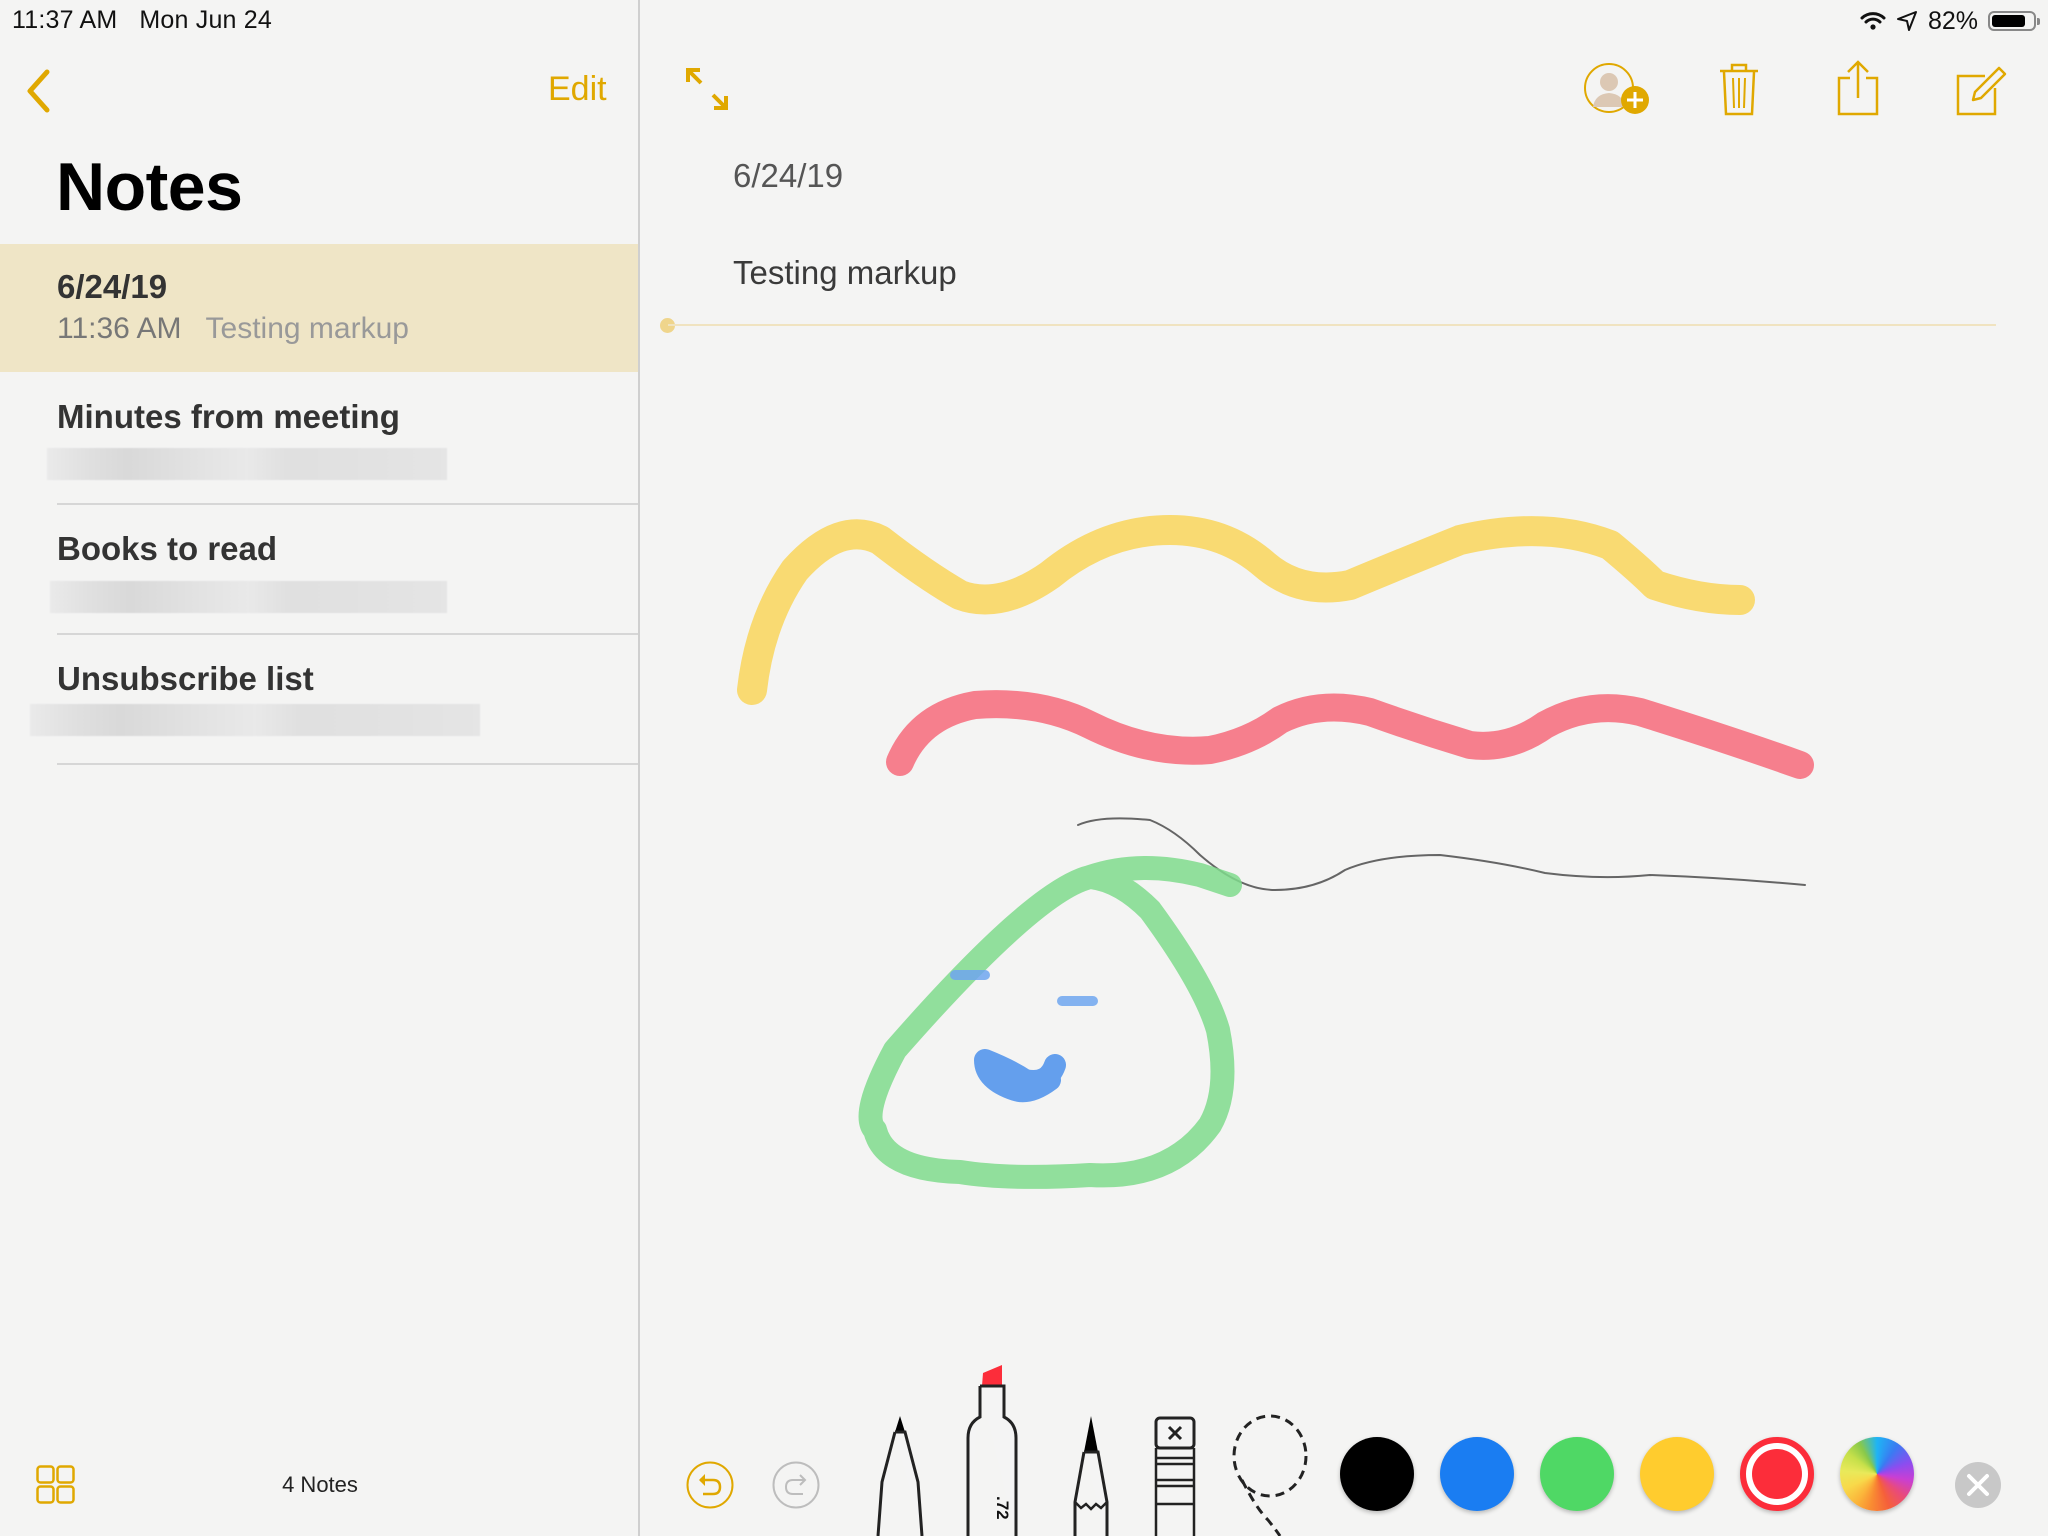  I want to click on color-swatch-green, so click(1577, 1474).